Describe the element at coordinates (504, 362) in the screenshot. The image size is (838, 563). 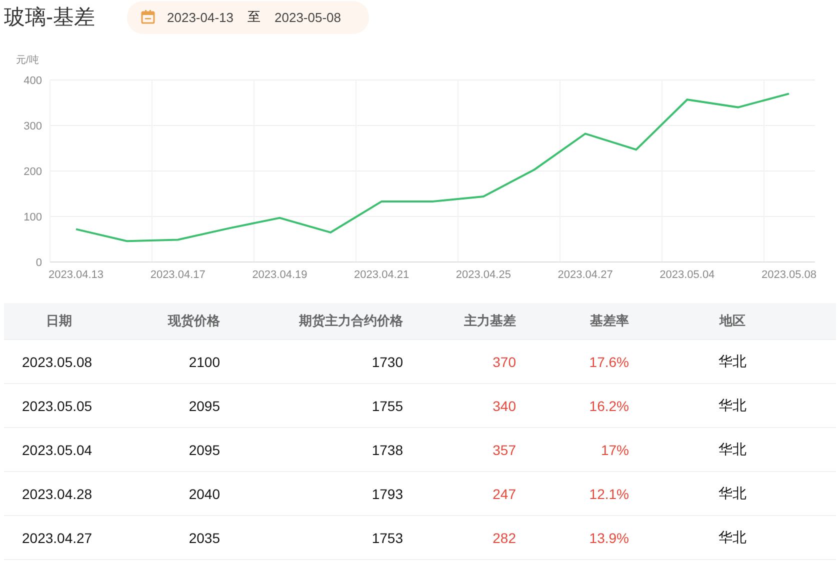
I see `table-cell-text: 370` at that location.